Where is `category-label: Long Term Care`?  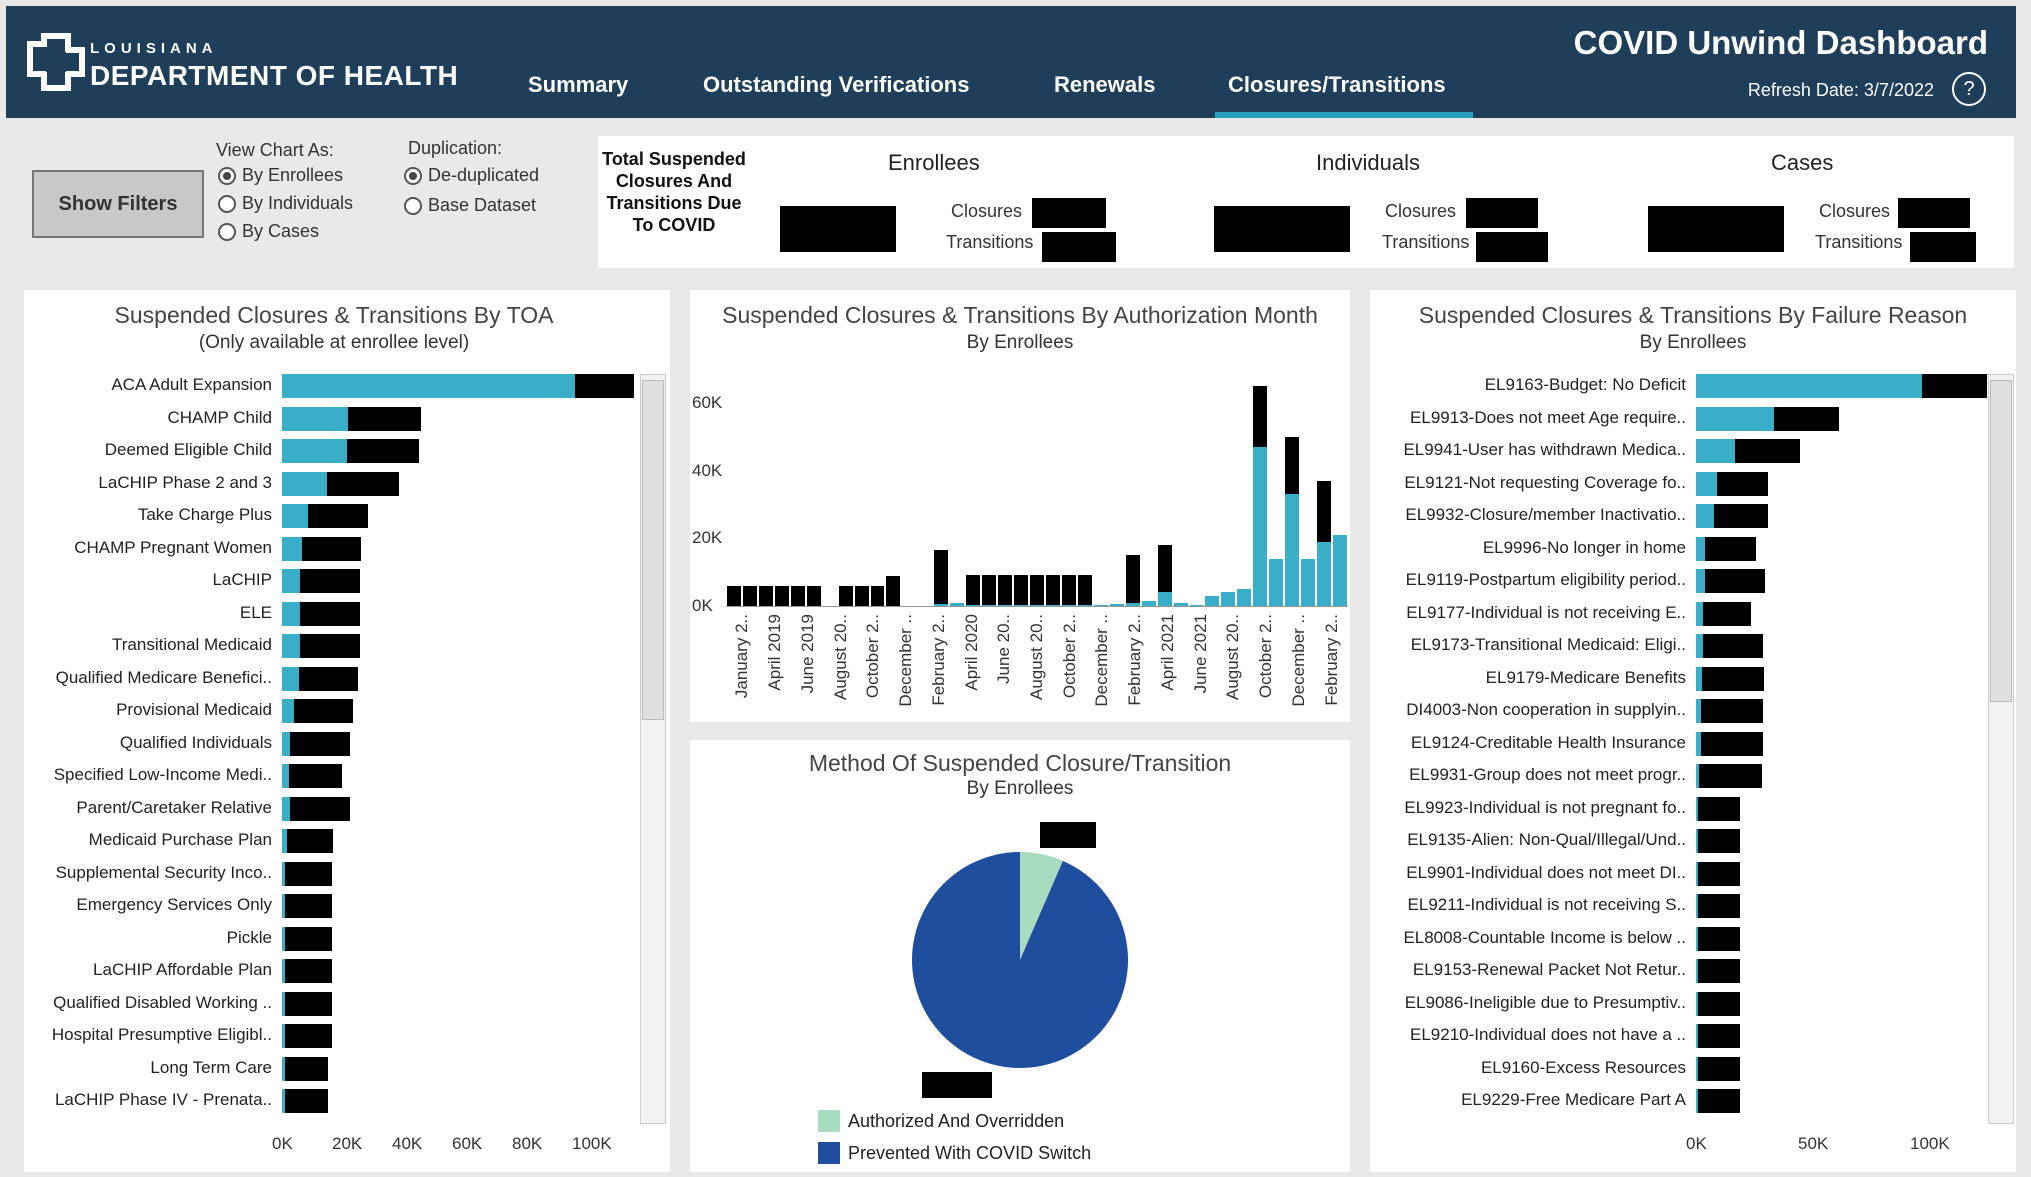 category-label: Long Term Care is located at coordinates (211, 1067).